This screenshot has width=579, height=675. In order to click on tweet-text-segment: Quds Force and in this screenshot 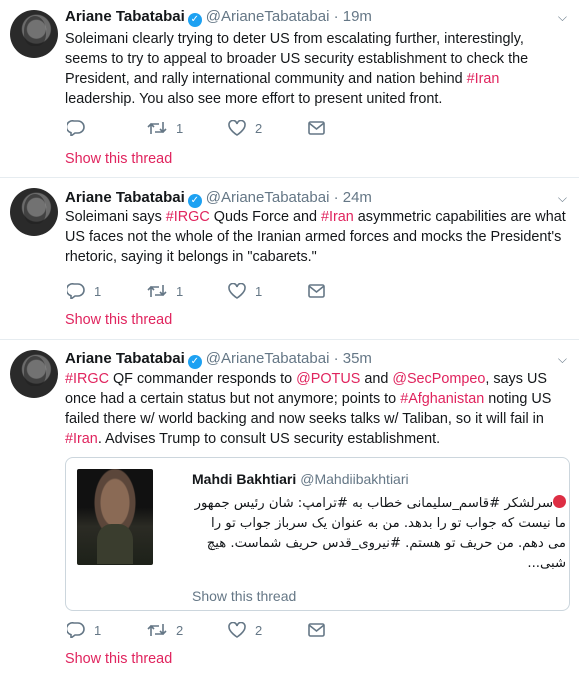, I will do `click(265, 217)`.